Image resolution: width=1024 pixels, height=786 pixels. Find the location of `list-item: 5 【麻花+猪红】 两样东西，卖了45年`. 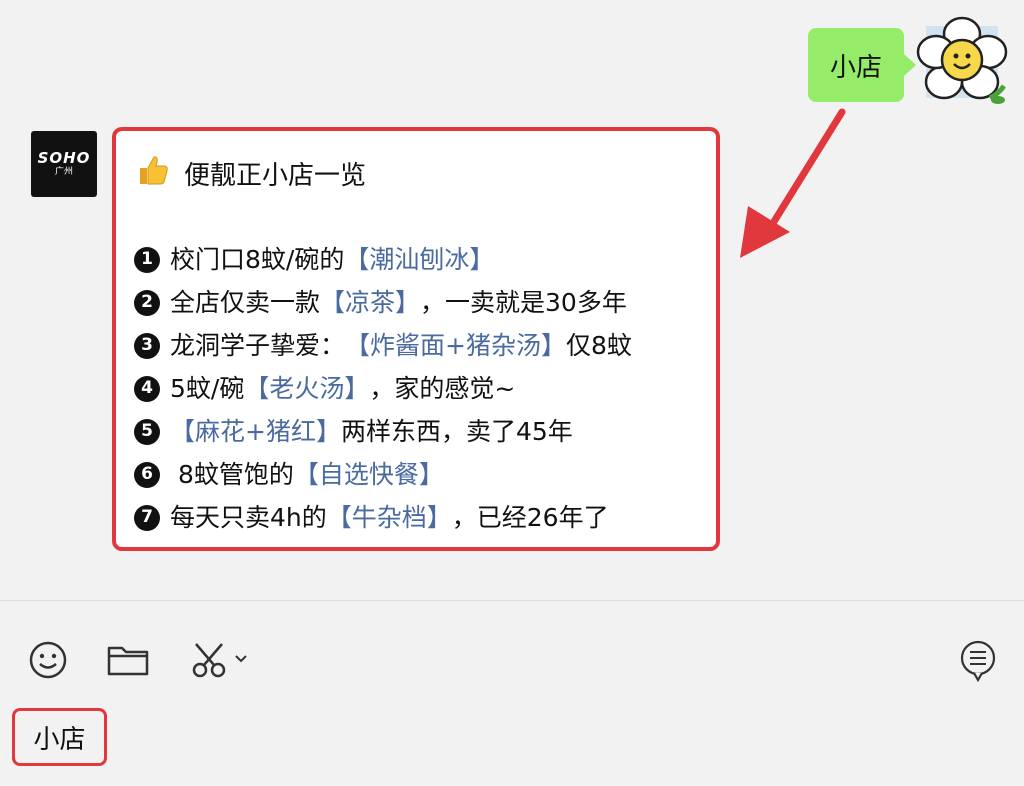

list-item: 5 【麻花+猪红】 两样东西，卖了45年 is located at coordinates (429, 431).